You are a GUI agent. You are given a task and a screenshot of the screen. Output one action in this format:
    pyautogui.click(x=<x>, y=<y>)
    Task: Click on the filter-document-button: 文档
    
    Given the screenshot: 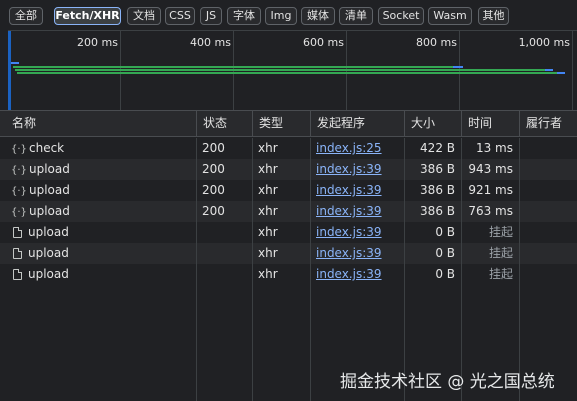 What is the action you would take?
    pyautogui.click(x=144, y=16)
    